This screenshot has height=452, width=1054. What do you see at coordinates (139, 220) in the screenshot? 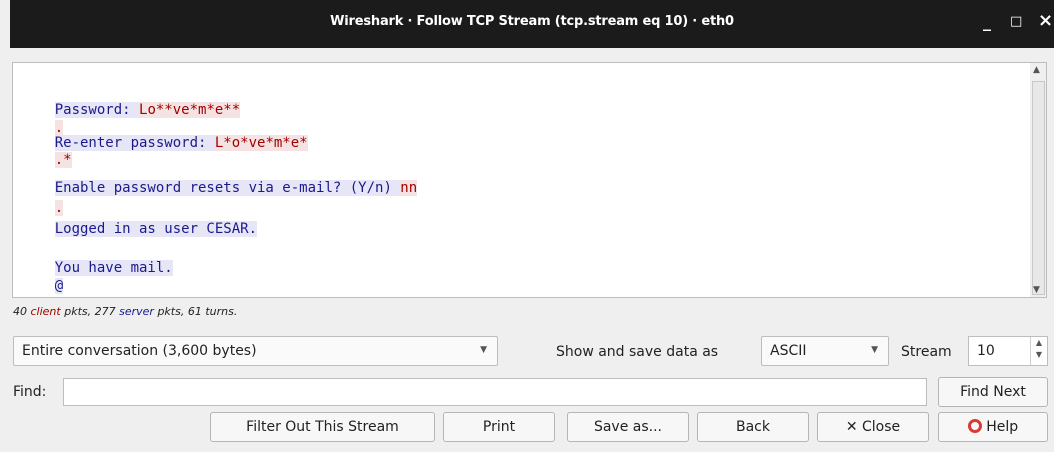
I see `stream-line: Logged in as user CESAR.` at bounding box center [139, 220].